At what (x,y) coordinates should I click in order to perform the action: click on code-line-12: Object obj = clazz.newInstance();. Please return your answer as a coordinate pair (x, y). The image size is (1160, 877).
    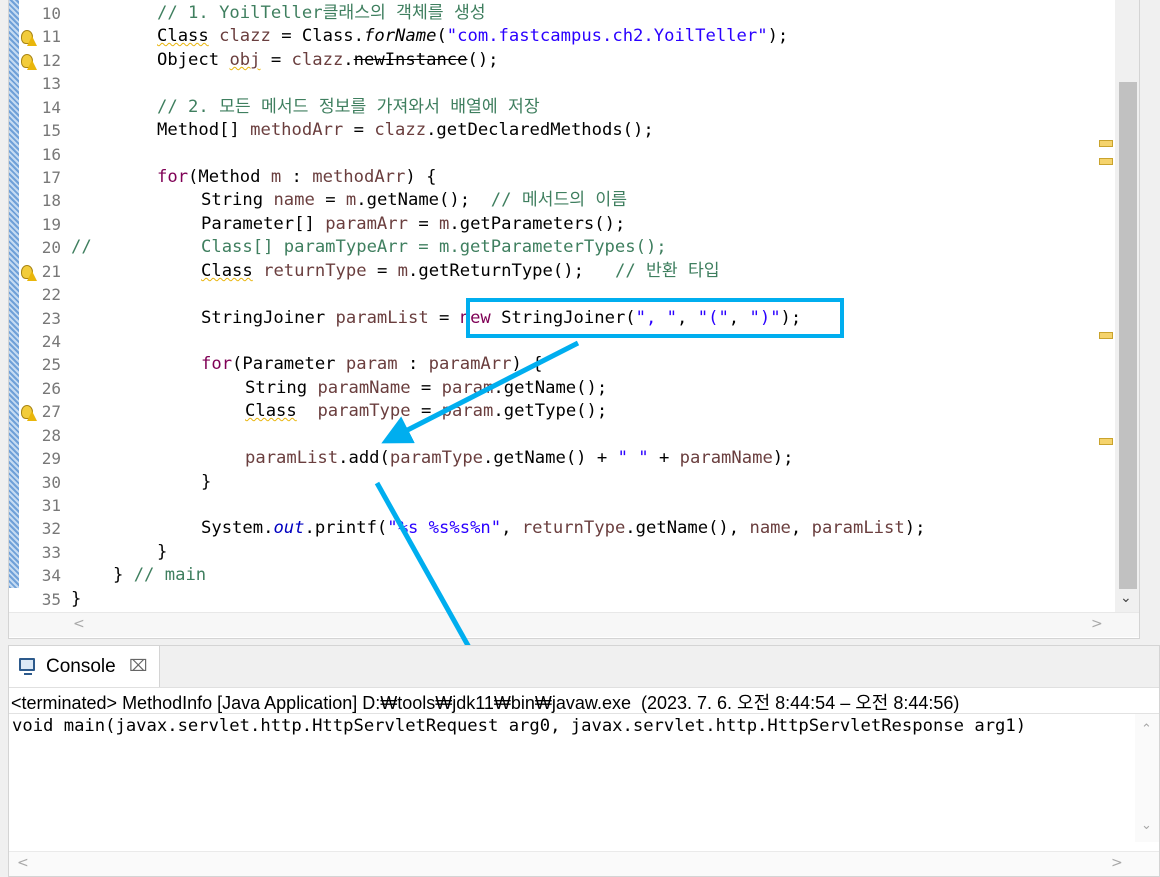
    Looking at the image, I should click on (328, 60).